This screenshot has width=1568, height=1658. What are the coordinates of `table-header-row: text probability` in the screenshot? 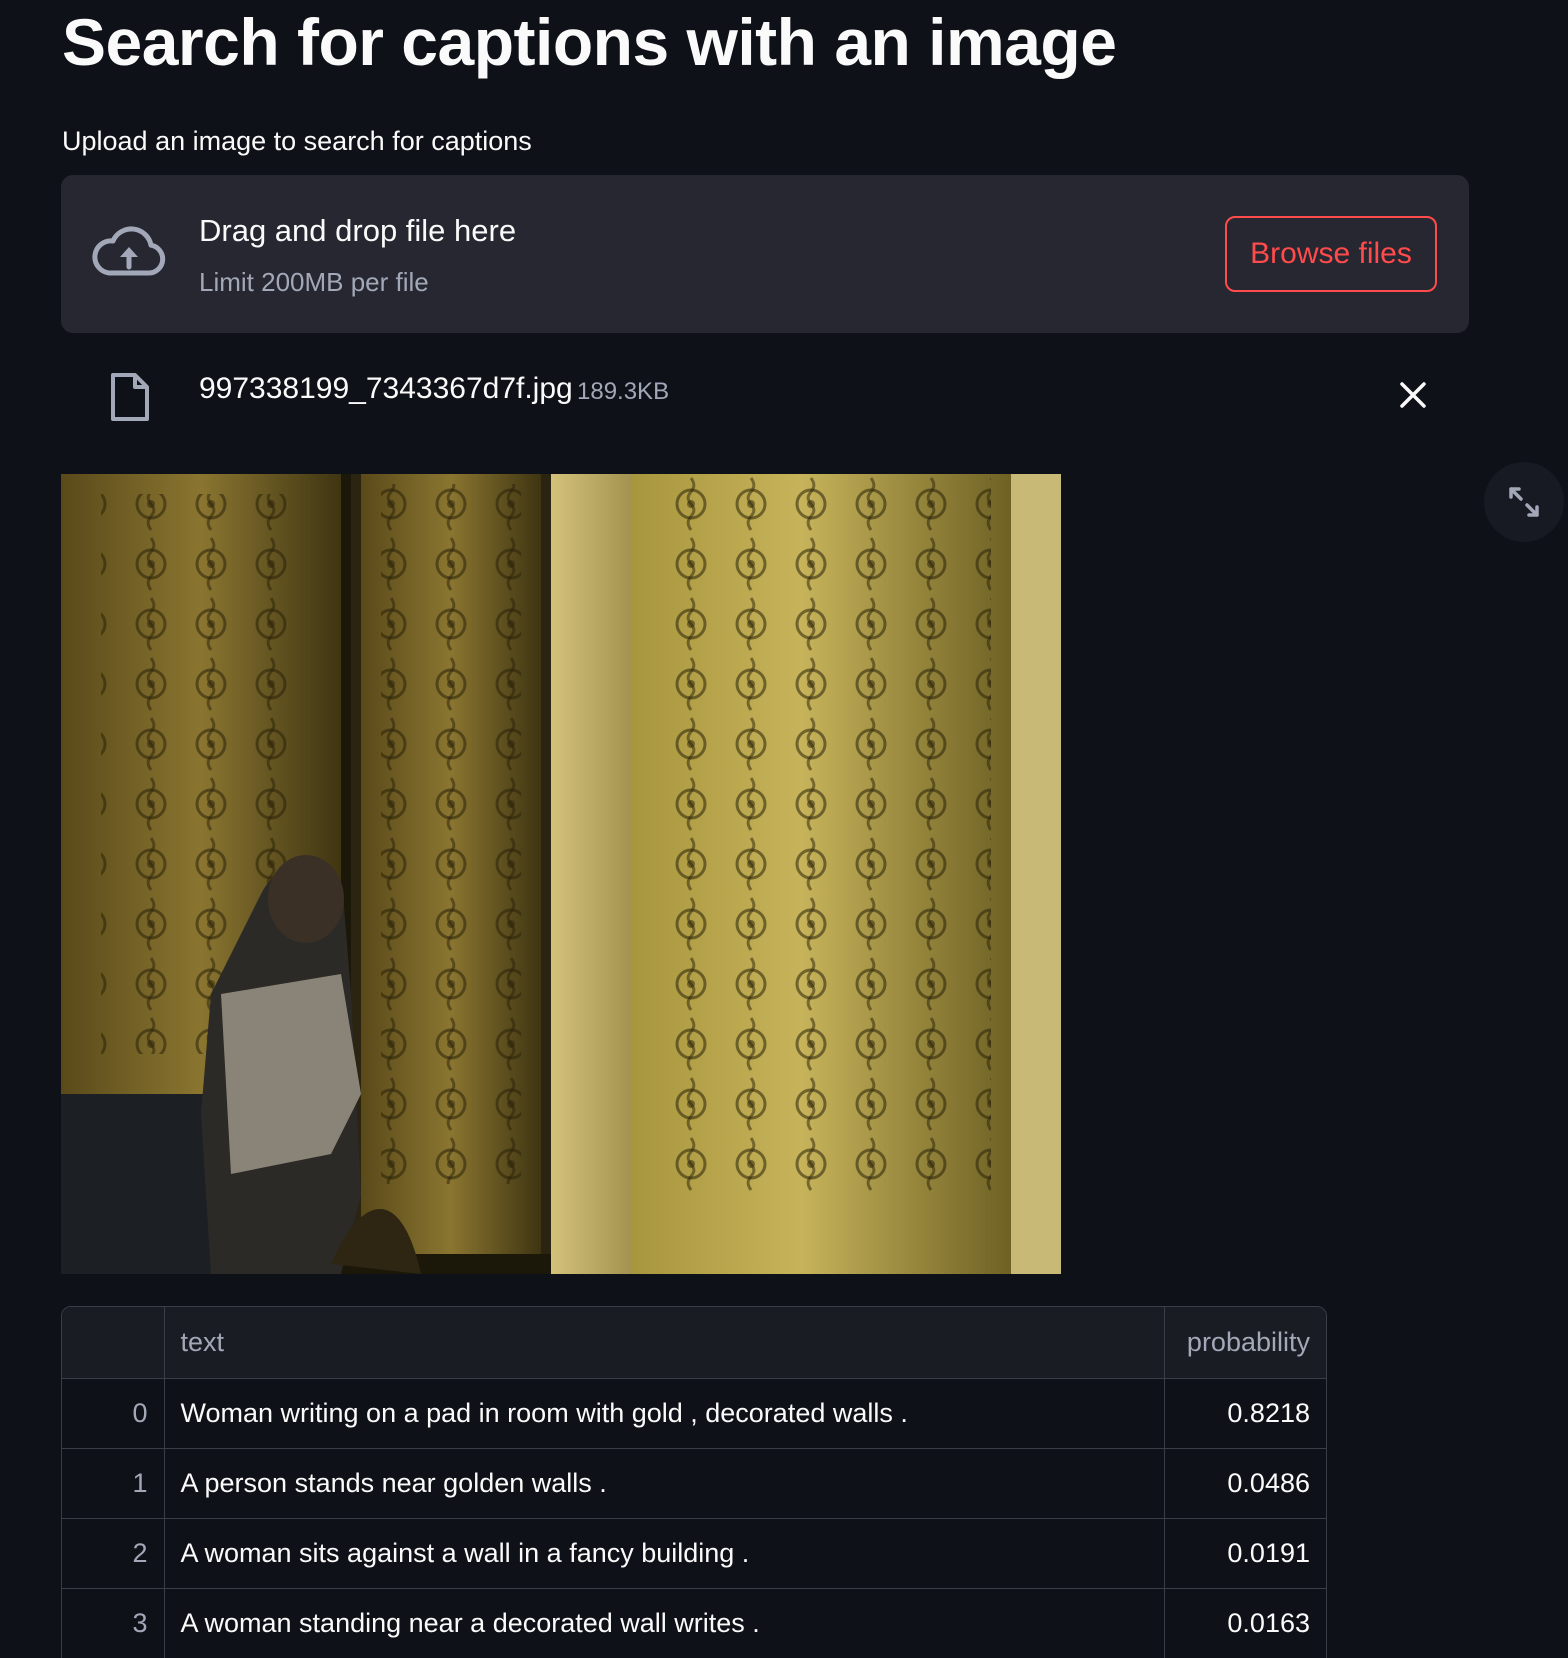 It's located at (694, 1343).